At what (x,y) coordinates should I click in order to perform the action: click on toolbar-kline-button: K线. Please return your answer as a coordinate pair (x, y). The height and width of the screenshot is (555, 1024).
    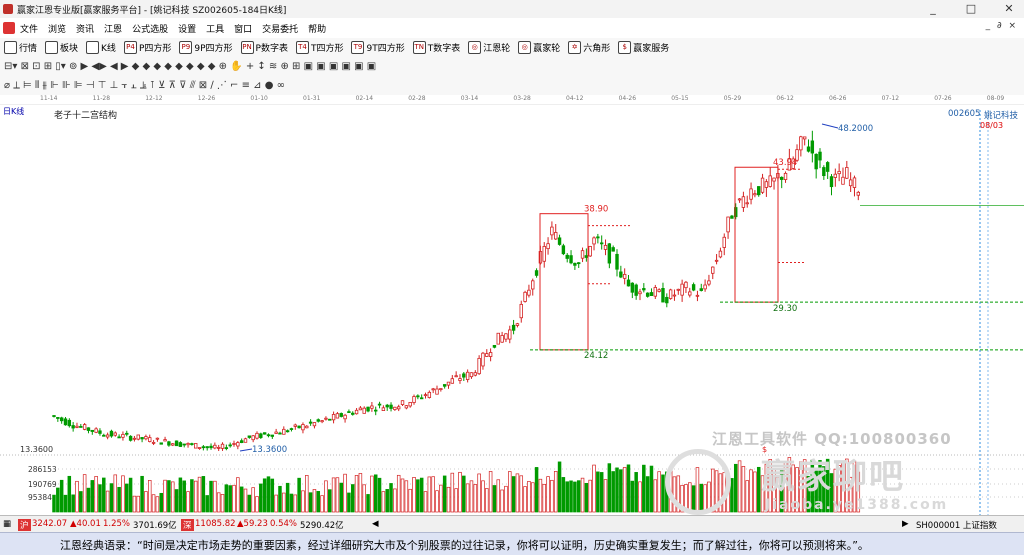
    Looking at the image, I should click on (101, 47).